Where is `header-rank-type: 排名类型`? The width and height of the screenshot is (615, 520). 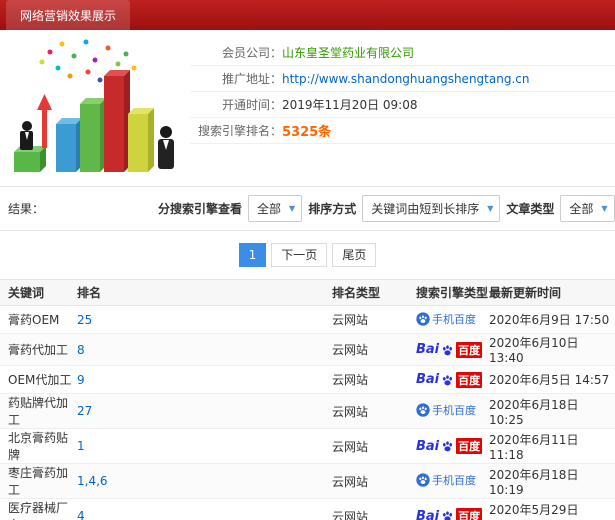 header-rank-type: 排名类型 is located at coordinates (374, 292).